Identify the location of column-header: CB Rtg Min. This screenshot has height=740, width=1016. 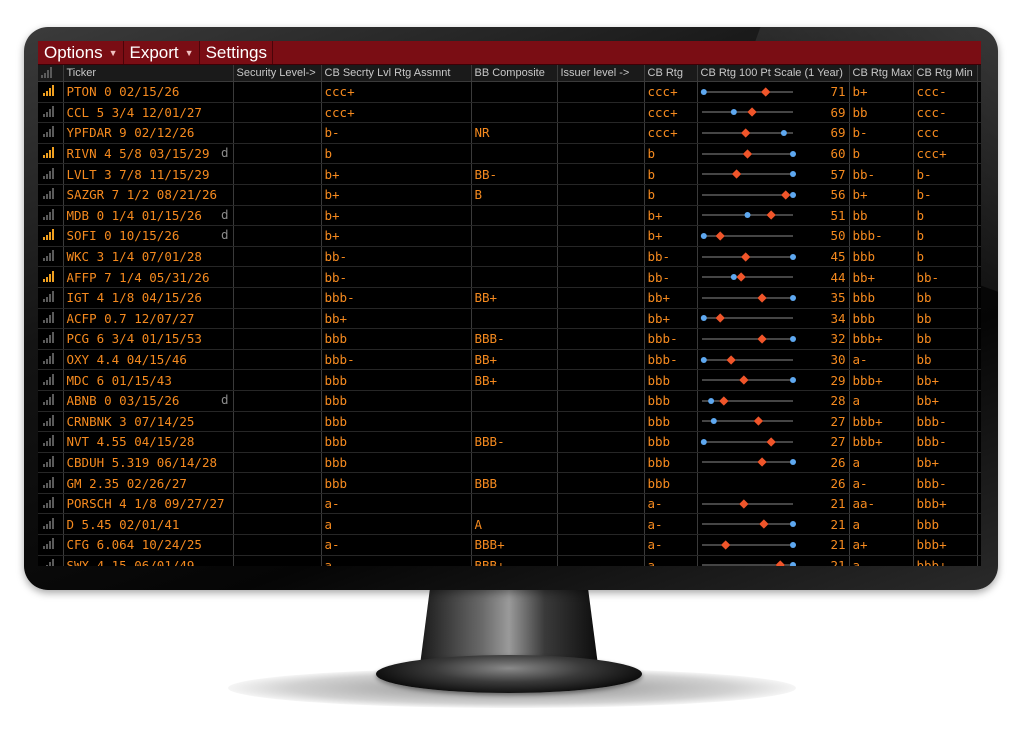
(945, 73).